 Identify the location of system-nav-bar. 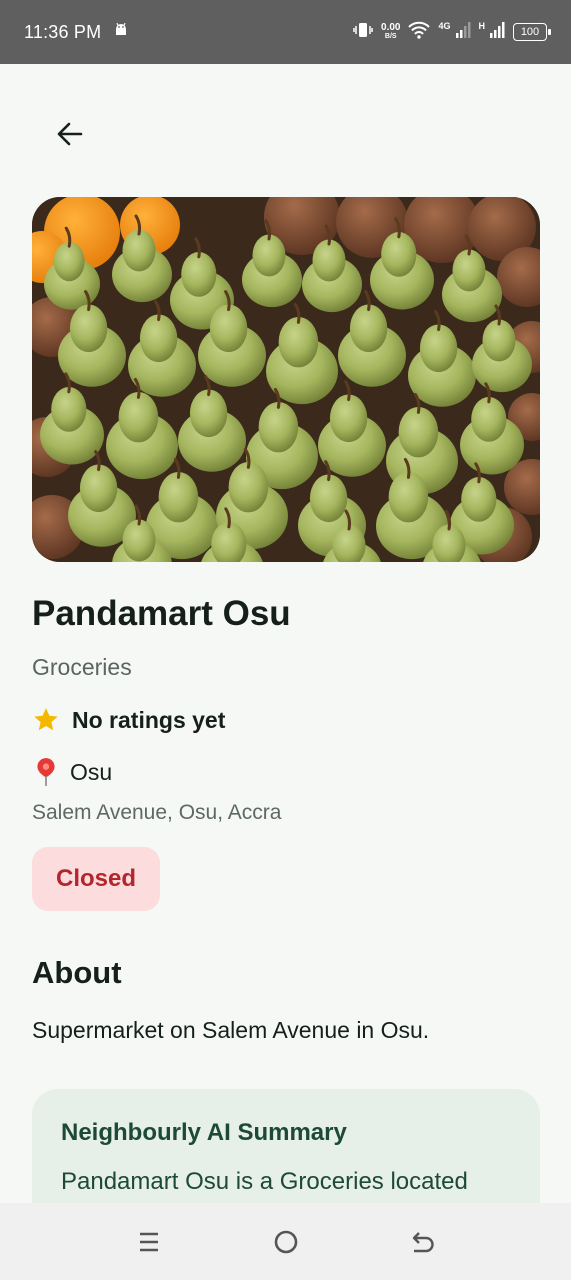
(285, 1241).